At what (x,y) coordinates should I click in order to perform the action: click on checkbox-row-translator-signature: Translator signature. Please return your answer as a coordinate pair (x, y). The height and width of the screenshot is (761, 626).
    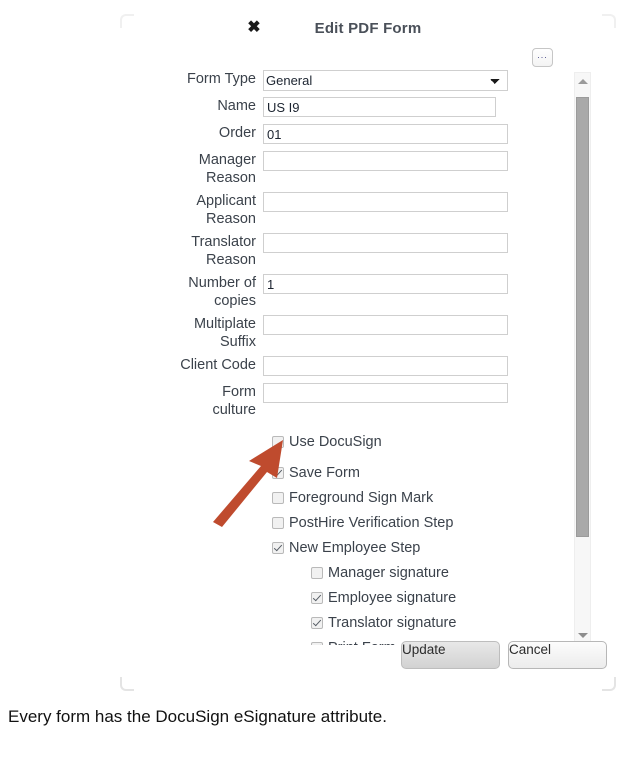
    Looking at the image, I should click on (444, 623).